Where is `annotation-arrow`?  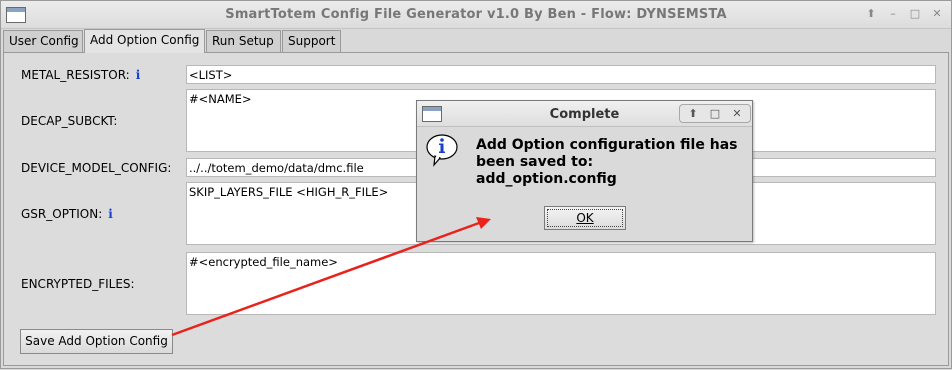 annotation-arrow is located at coordinates (331, 277).